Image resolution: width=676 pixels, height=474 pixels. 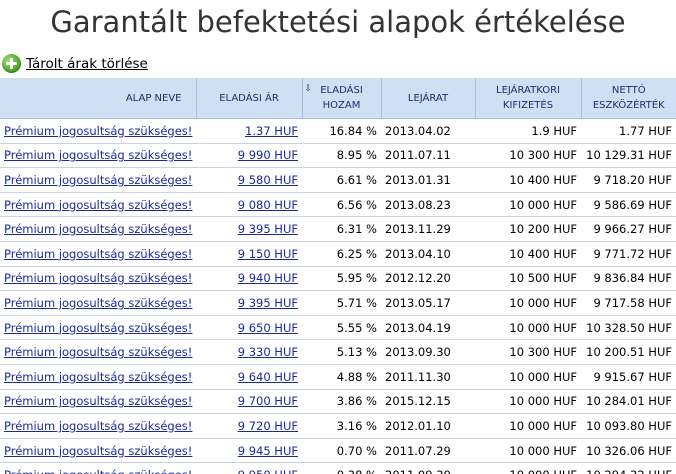 I want to click on column-header-yield: ⇩ ELADÁSI HOZAM, so click(x=341, y=98).